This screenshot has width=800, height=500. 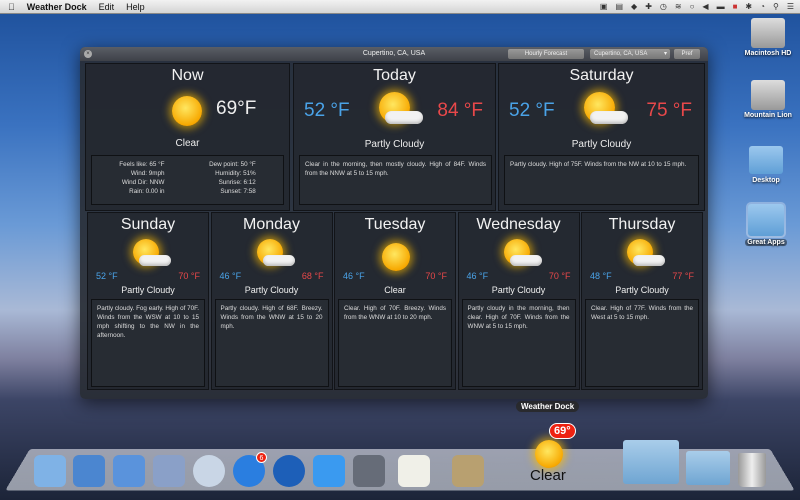 What do you see at coordinates (601, 75) in the screenshot?
I see `day-title: Saturday` at bounding box center [601, 75].